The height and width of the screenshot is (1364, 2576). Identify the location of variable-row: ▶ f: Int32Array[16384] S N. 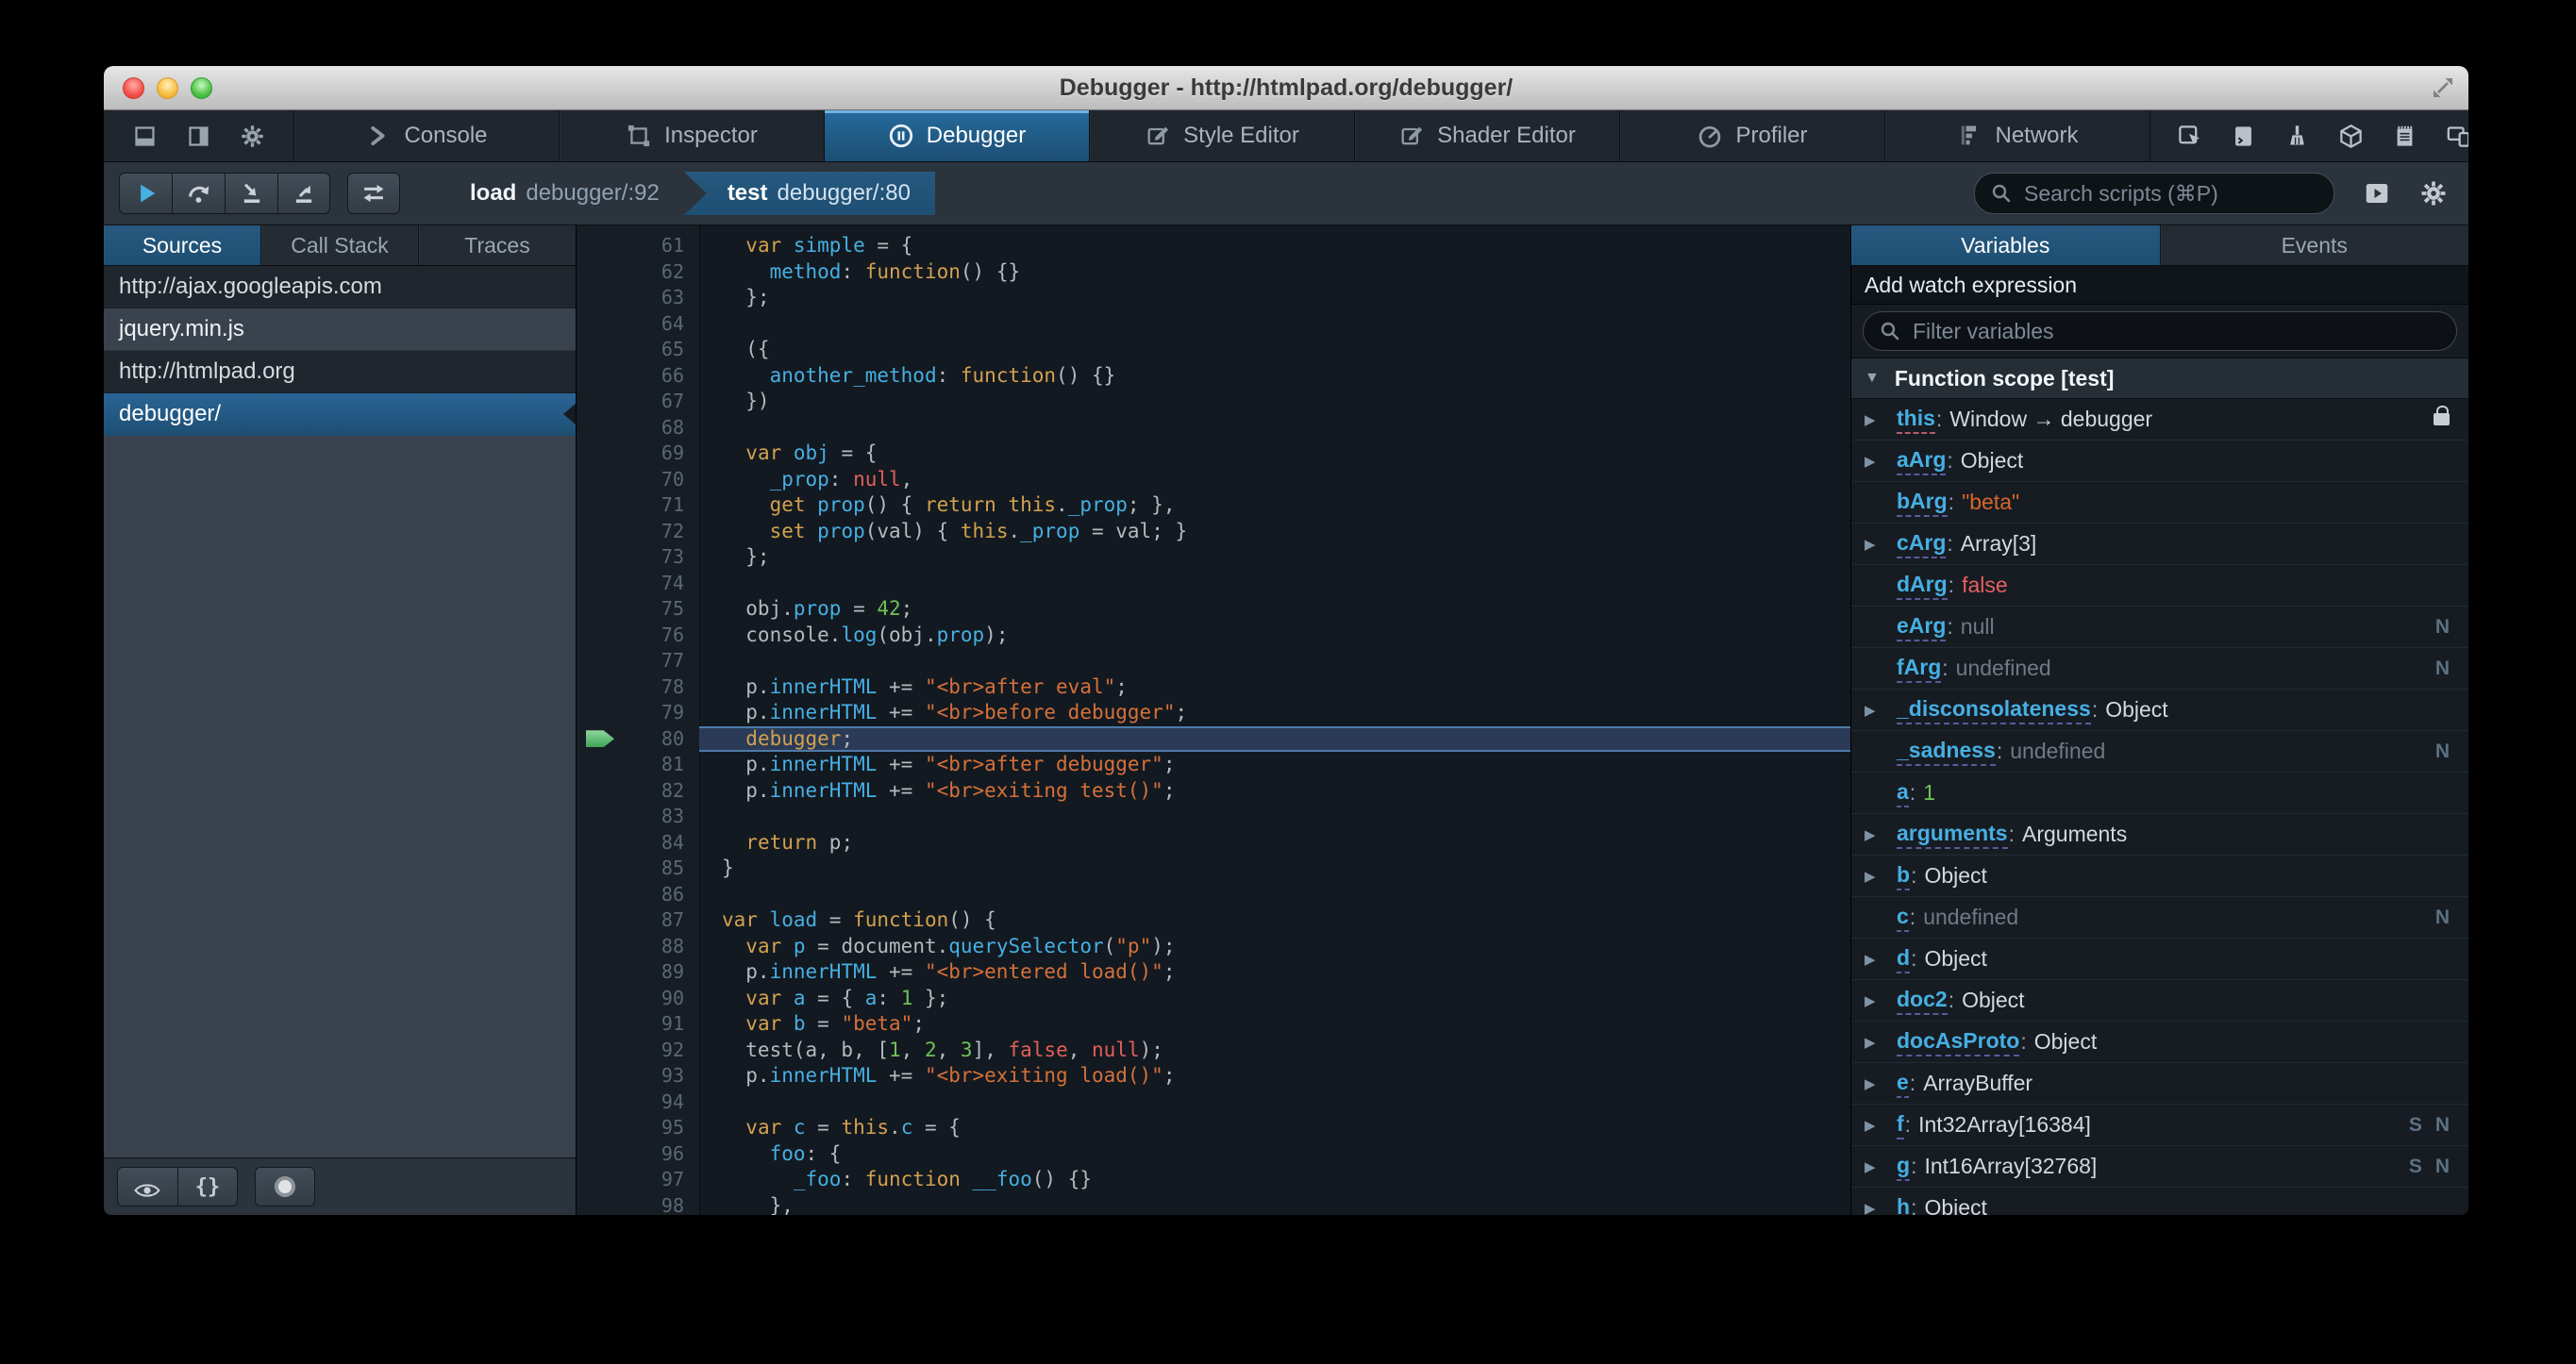
(2159, 1125).